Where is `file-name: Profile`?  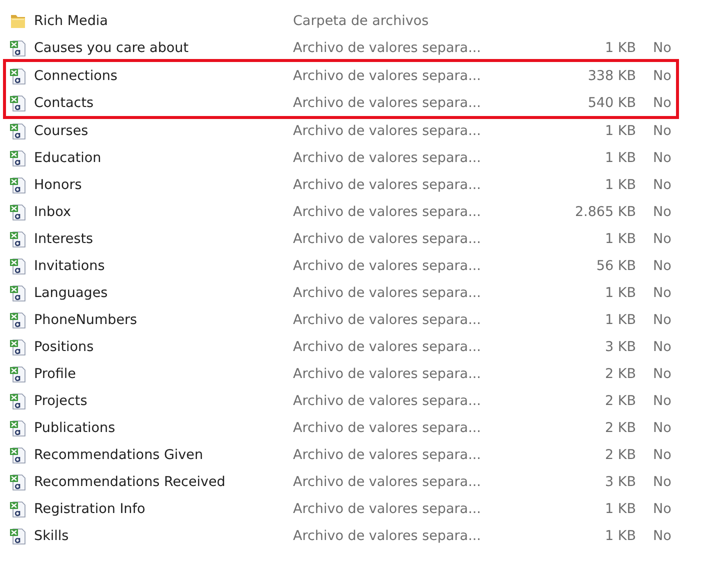 file-name: Profile is located at coordinates (55, 374).